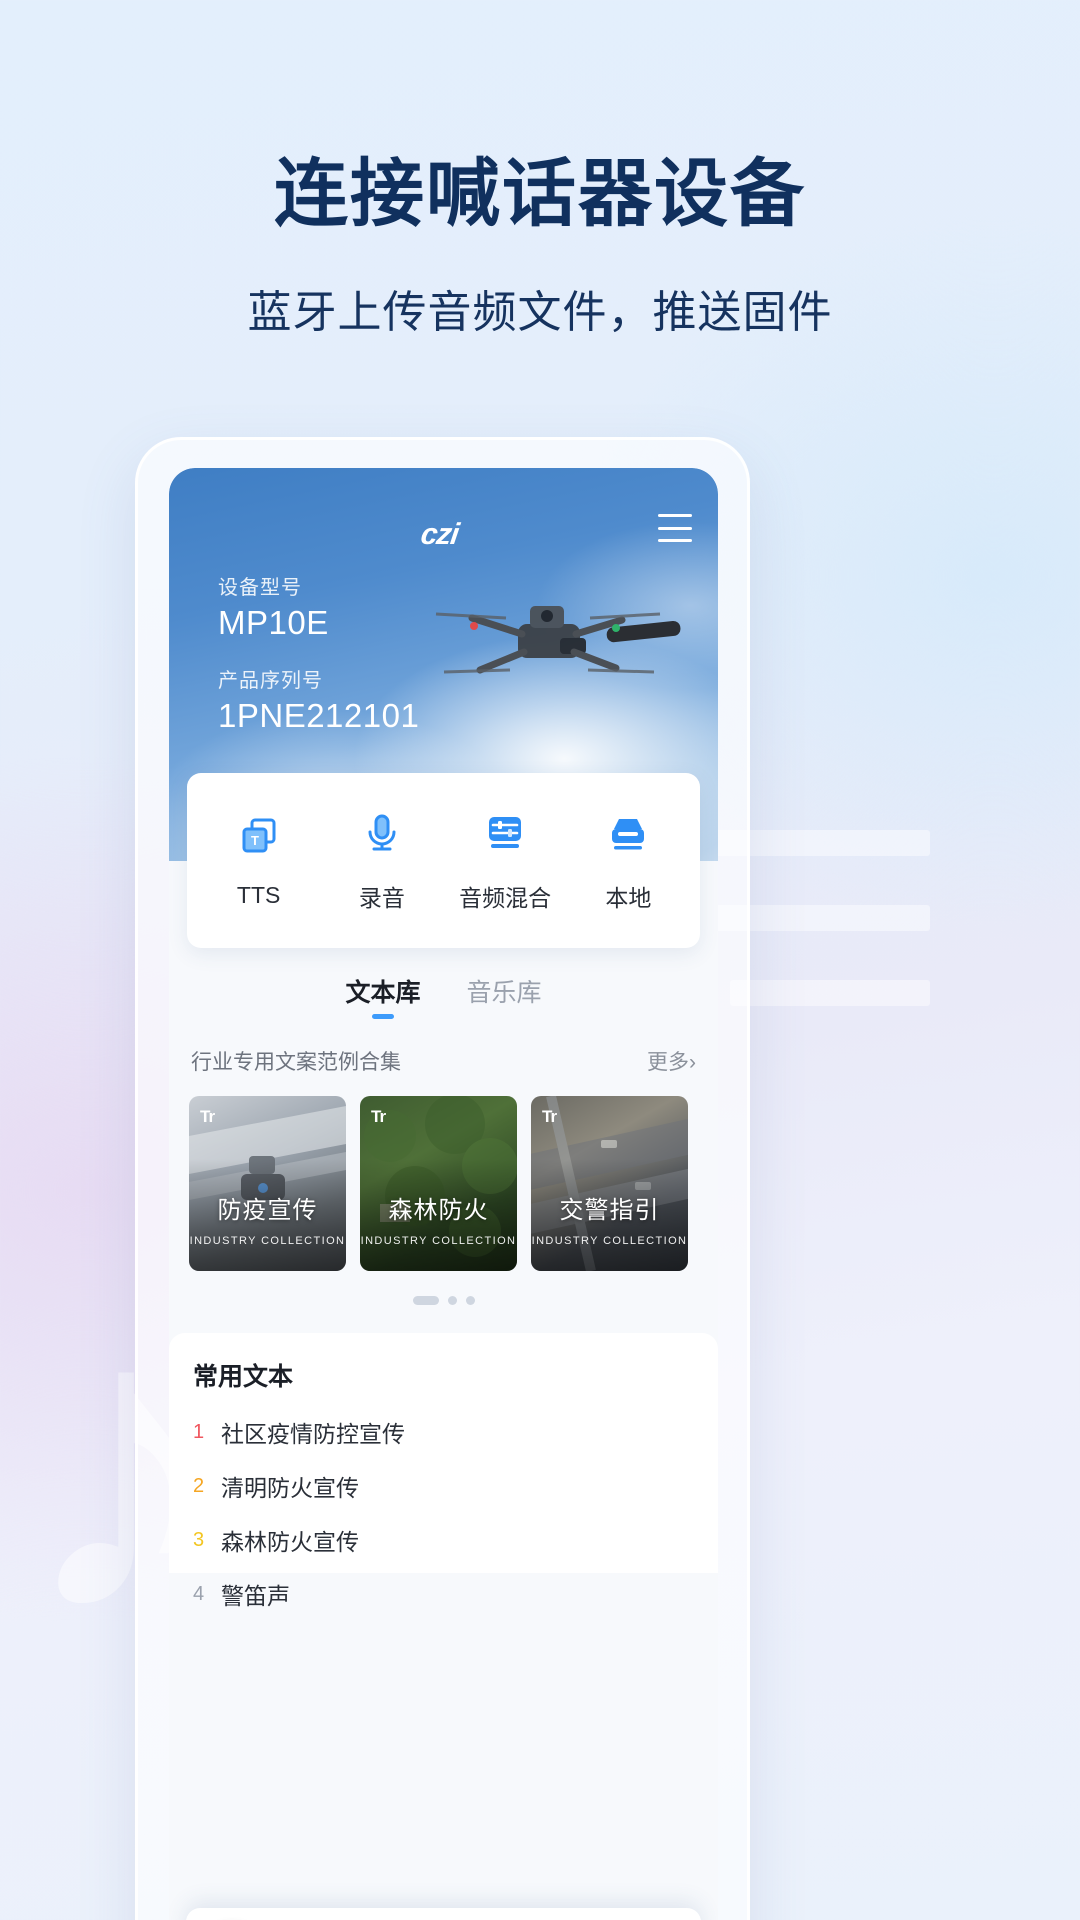  What do you see at coordinates (273, 622) in the screenshot?
I see `device-model-value: MP10E` at bounding box center [273, 622].